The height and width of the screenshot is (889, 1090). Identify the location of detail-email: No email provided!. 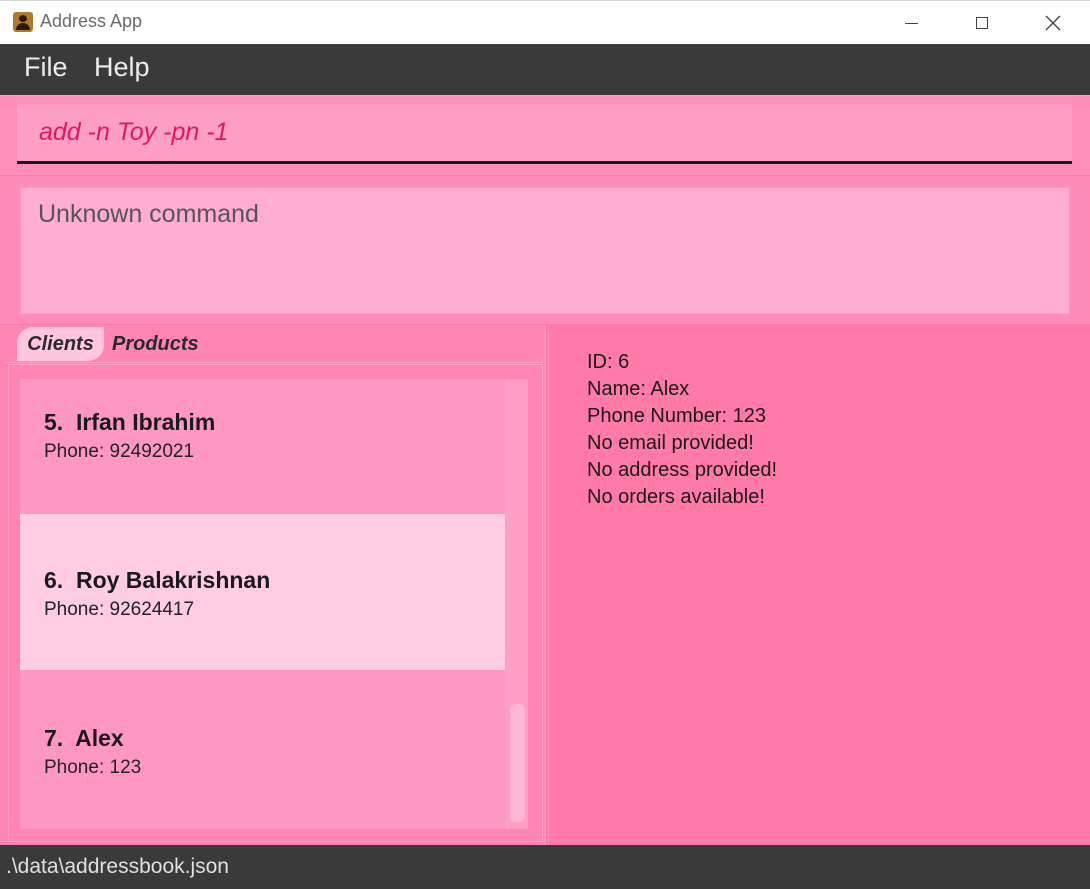
(670, 443).